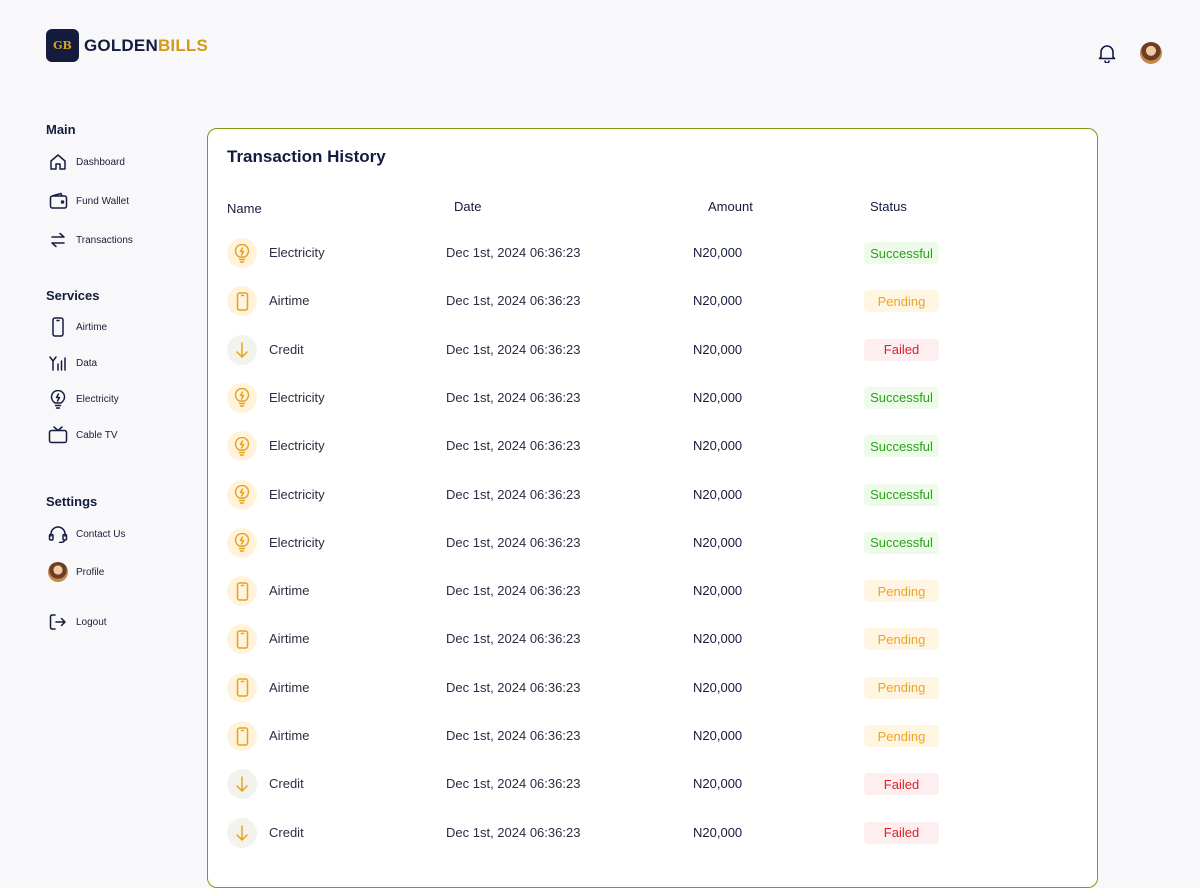 The image size is (1200, 888). Describe the element at coordinates (58, 240) in the screenshot. I see `transfer-arrows-icon` at that location.